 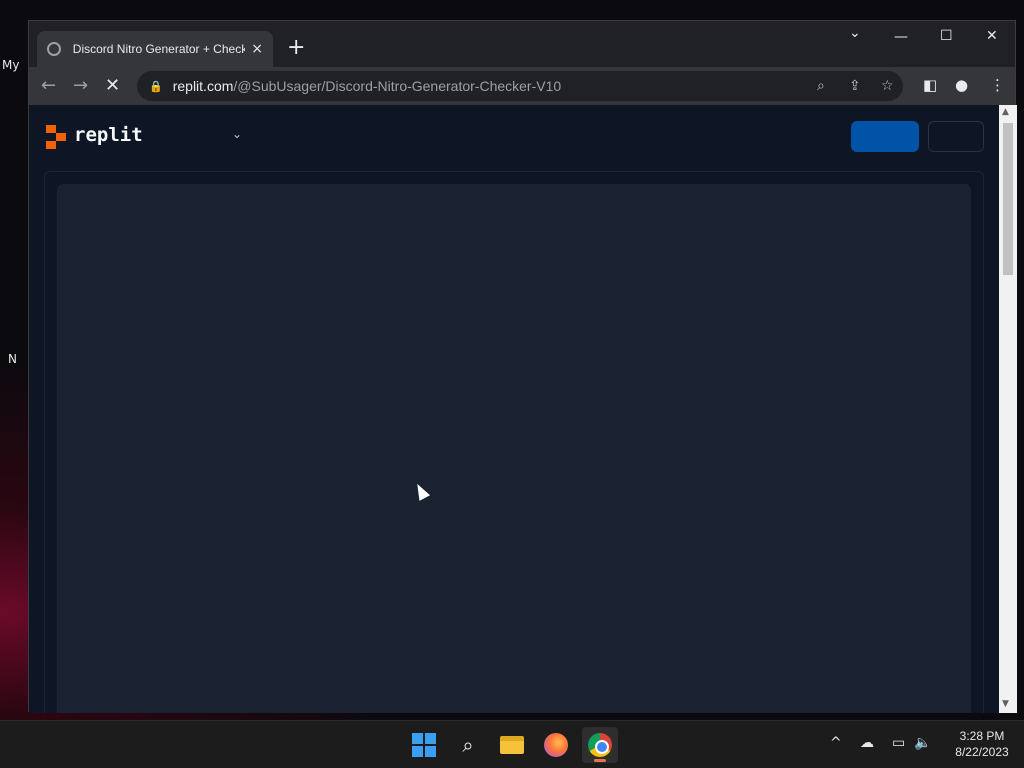 I want to click on taskbar: ⌕ ^ ☁ ▭ 🔈 3:28 PM 8/22/2023, so click(x=512, y=744).